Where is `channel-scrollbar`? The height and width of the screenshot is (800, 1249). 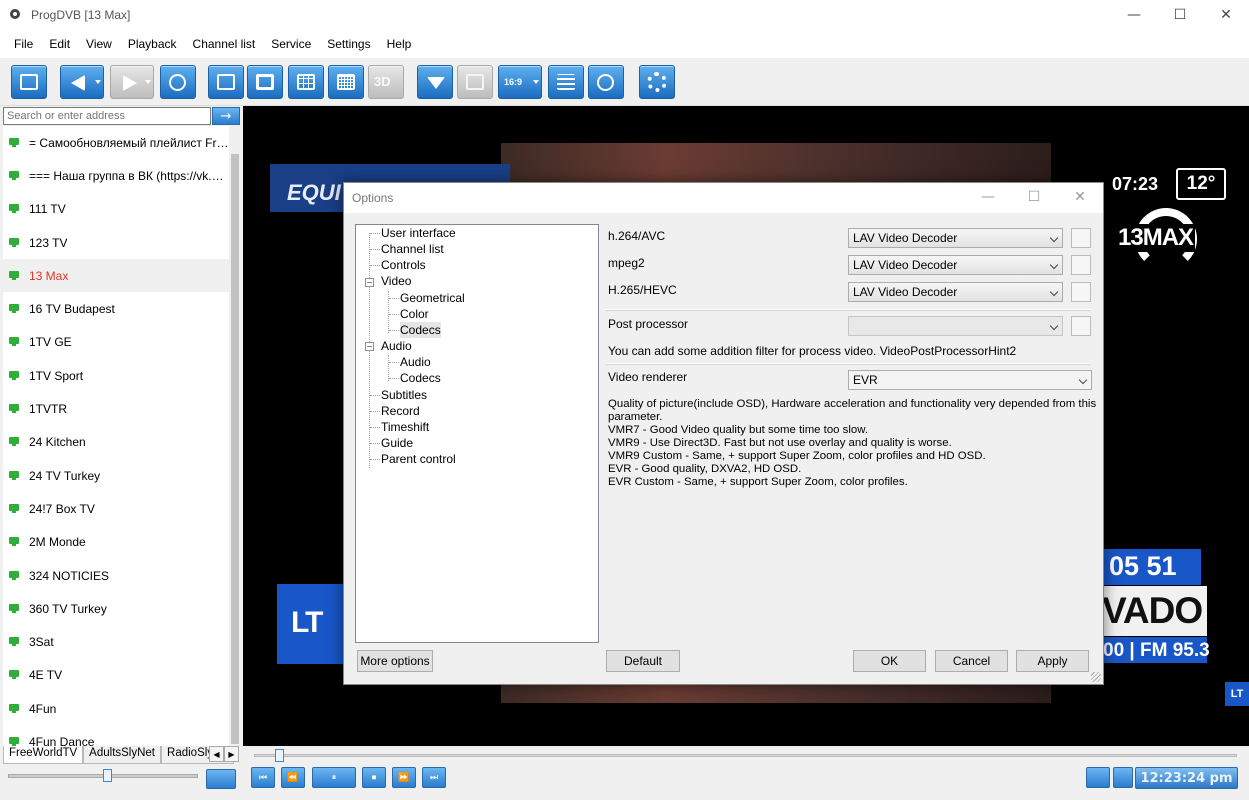
channel-scrollbar is located at coordinates (235, 436).